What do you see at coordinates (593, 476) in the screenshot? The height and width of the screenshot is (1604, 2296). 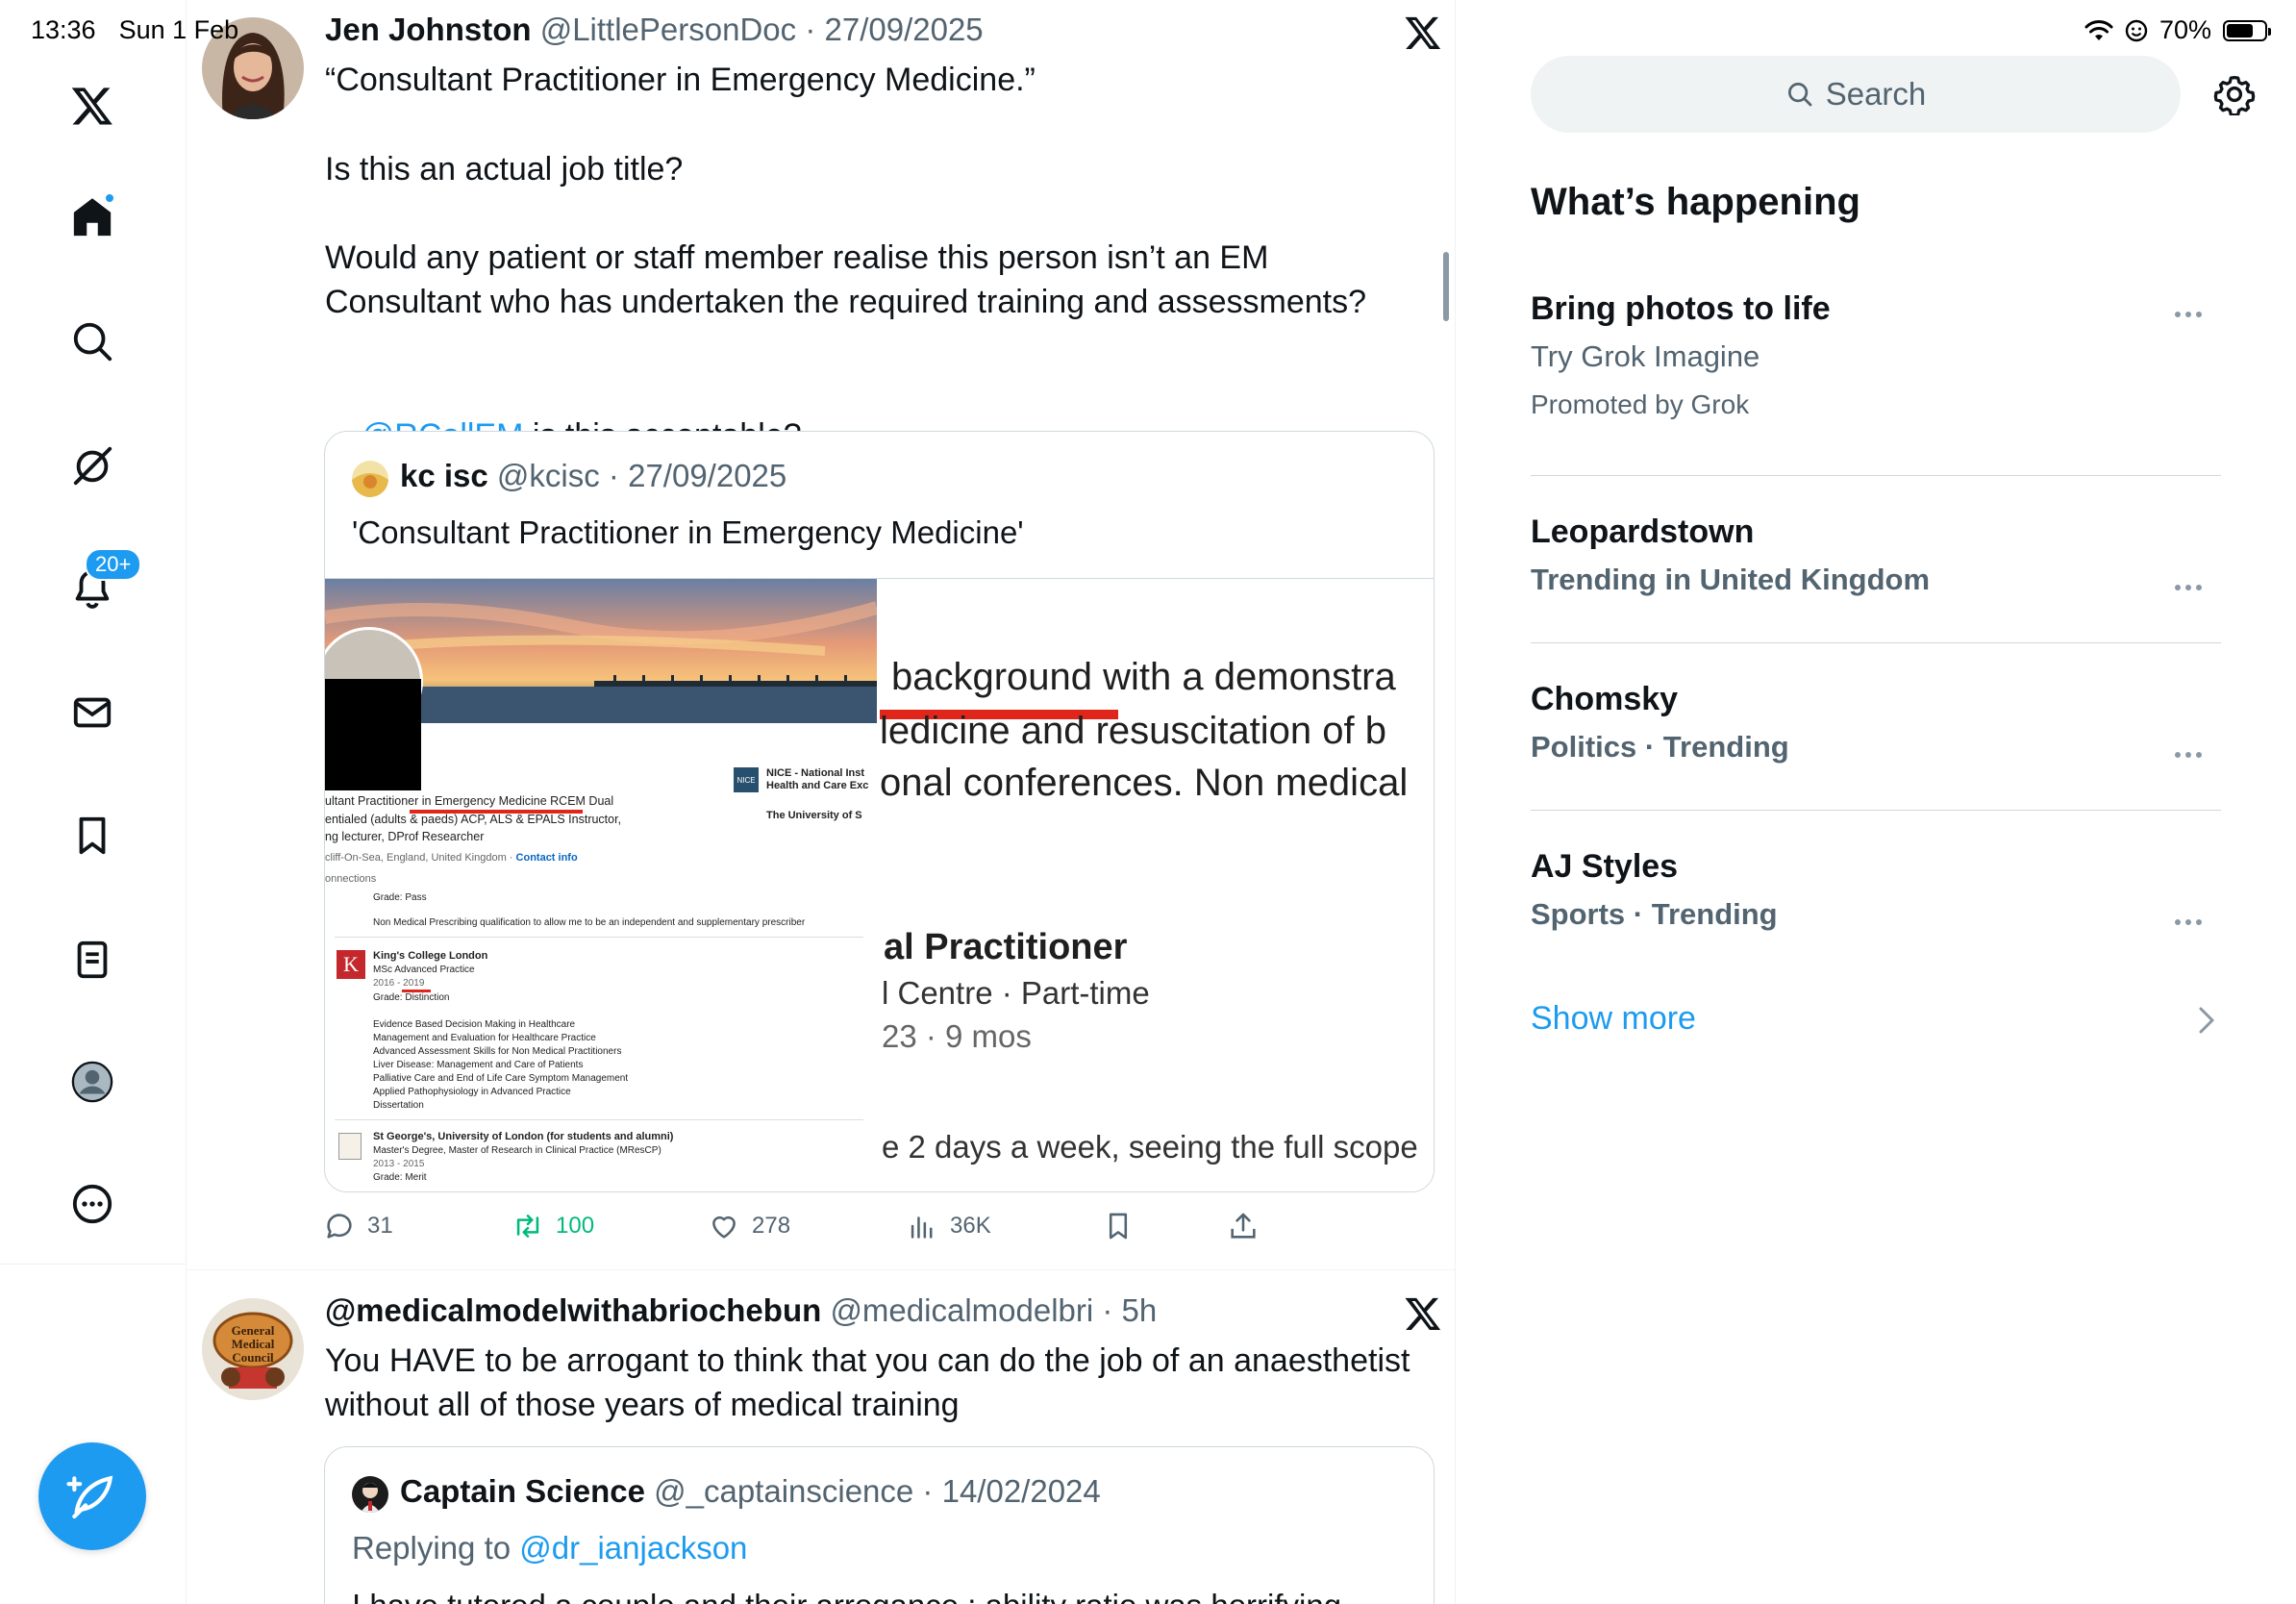 I see `quoted-header: kc isc @kcisc · 27/09/2025` at bounding box center [593, 476].